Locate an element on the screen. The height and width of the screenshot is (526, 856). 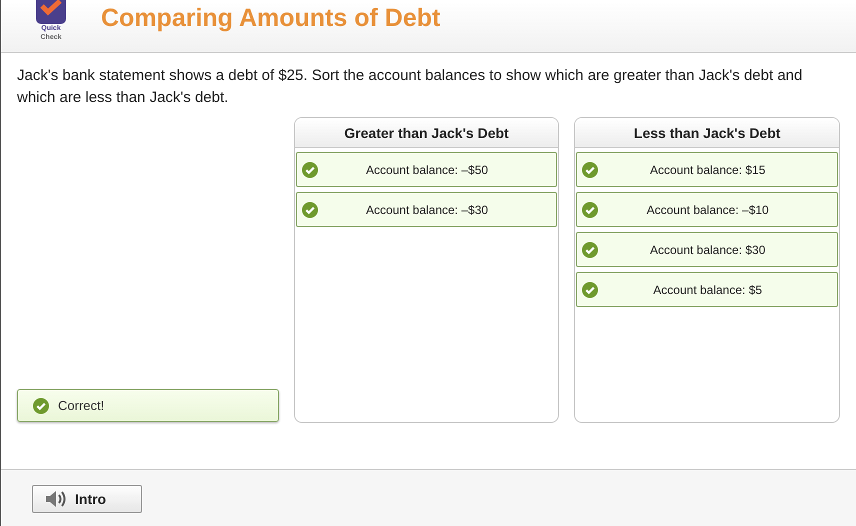
tile-label: Account balance: –$10 is located at coordinates (708, 209).